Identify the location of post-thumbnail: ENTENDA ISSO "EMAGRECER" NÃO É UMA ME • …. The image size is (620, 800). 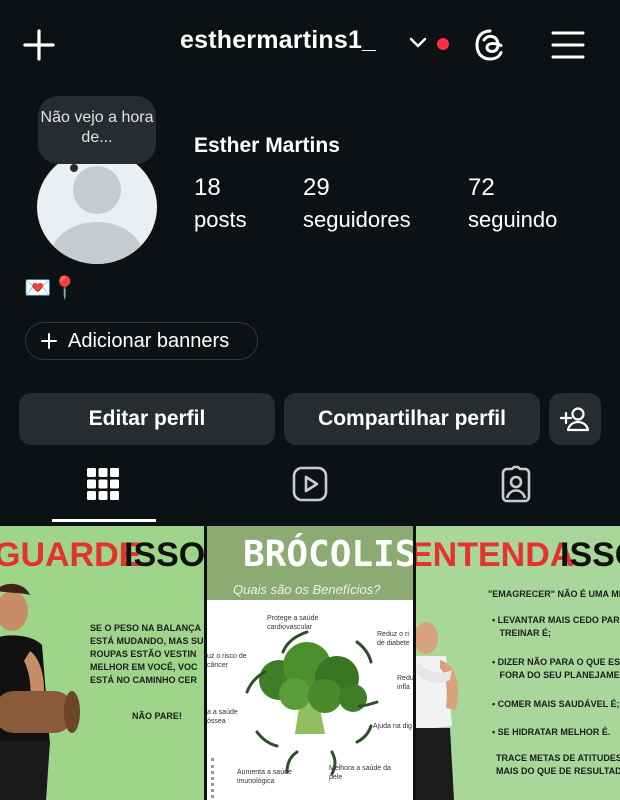
(518, 663).